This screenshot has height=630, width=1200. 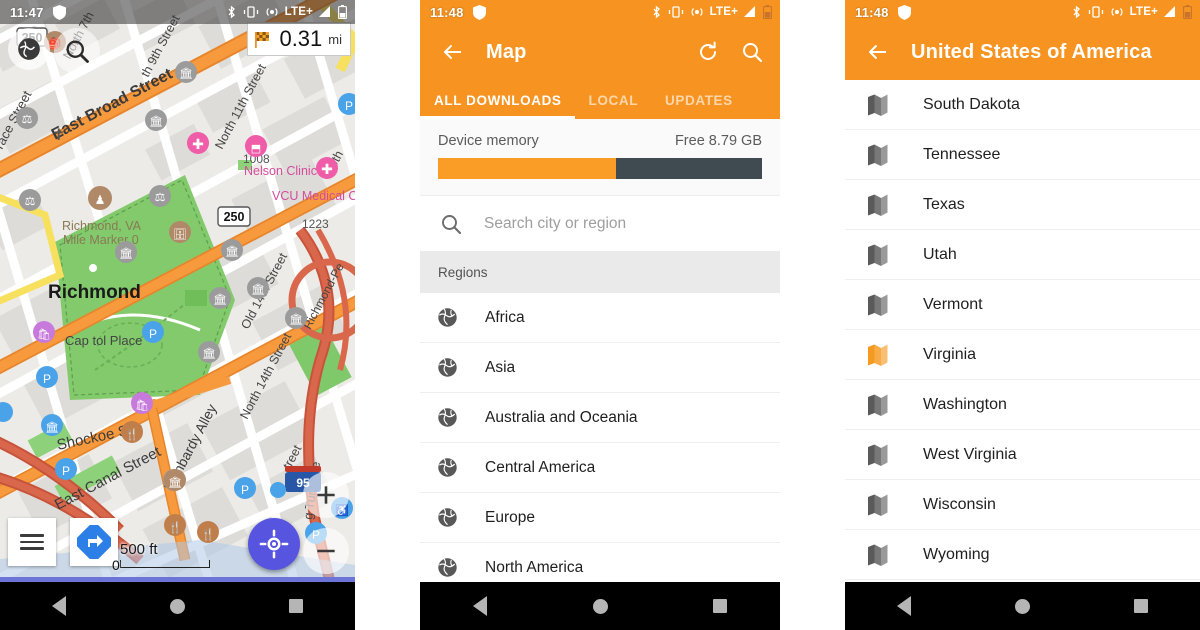 I want to click on region-row: Europe, so click(x=600, y=518).